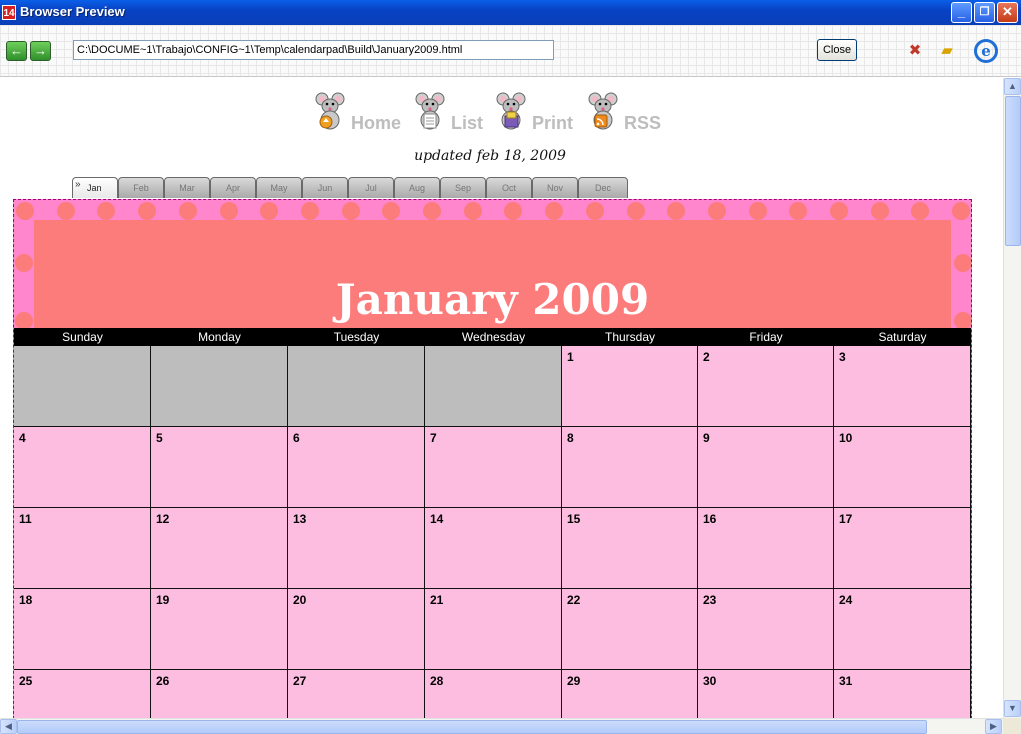  Describe the element at coordinates (993, 726) in the screenshot. I see `scroll-right-button: ▶` at that location.